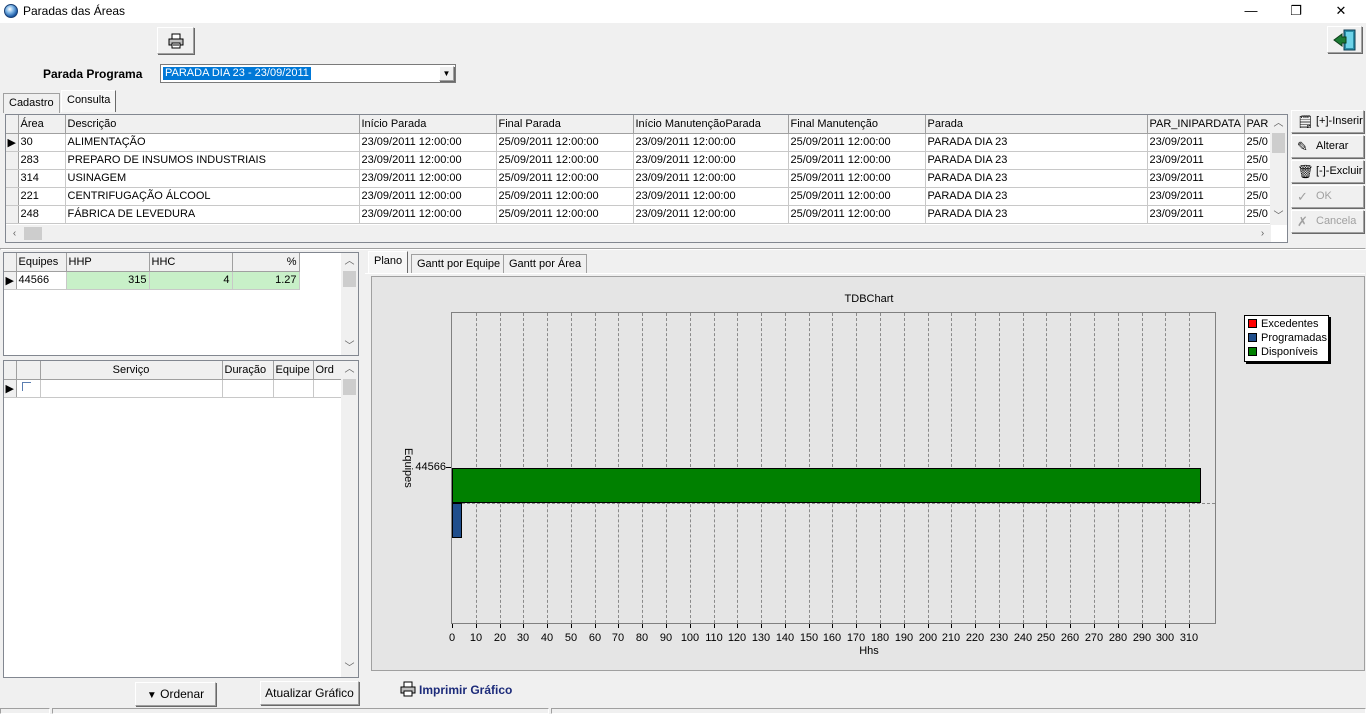 This screenshot has width=1366, height=714. What do you see at coordinates (42, 160) in the screenshot?
I see `table-cell: 283` at bounding box center [42, 160].